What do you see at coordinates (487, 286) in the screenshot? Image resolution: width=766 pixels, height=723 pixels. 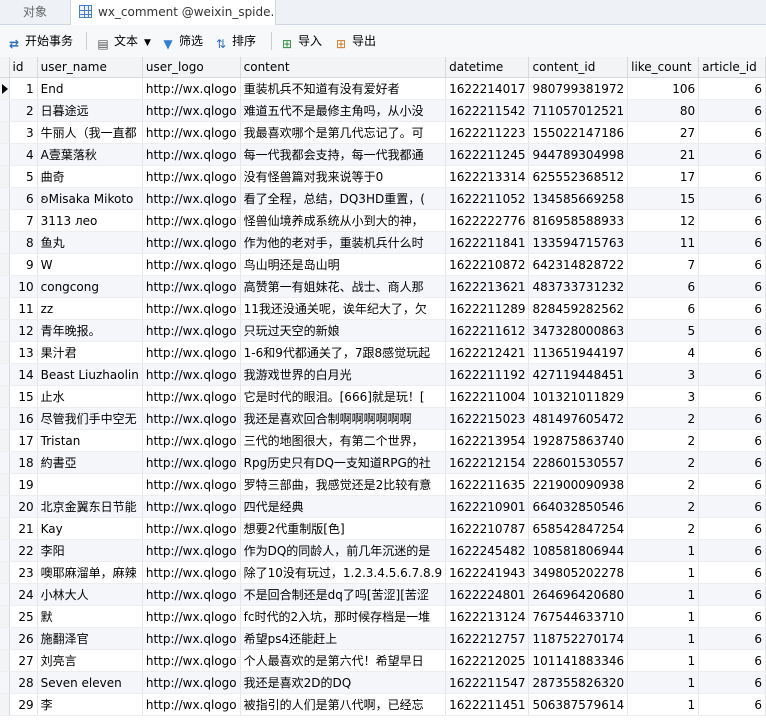 I see `cell-datetime: 1622213621` at bounding box center [487, 286].